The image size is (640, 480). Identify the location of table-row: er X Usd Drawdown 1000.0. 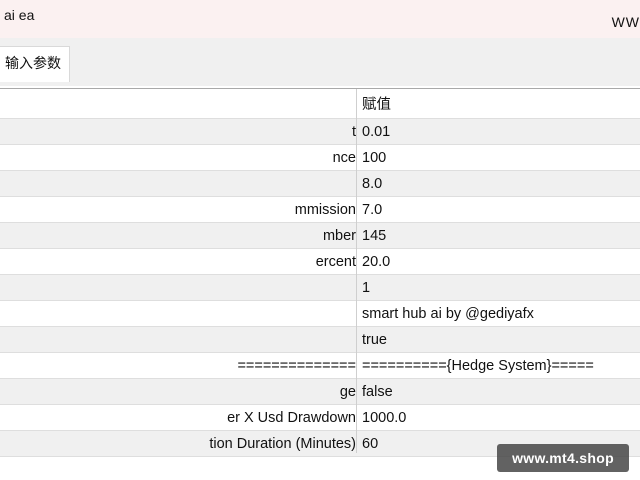
(320, 418).